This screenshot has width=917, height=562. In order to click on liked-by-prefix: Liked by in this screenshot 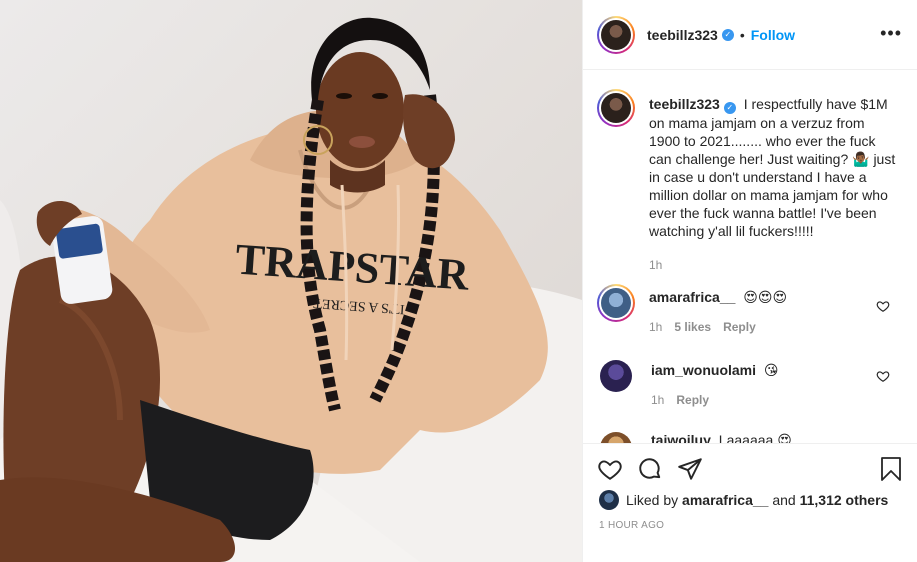, I will do `click(652, 500)`.